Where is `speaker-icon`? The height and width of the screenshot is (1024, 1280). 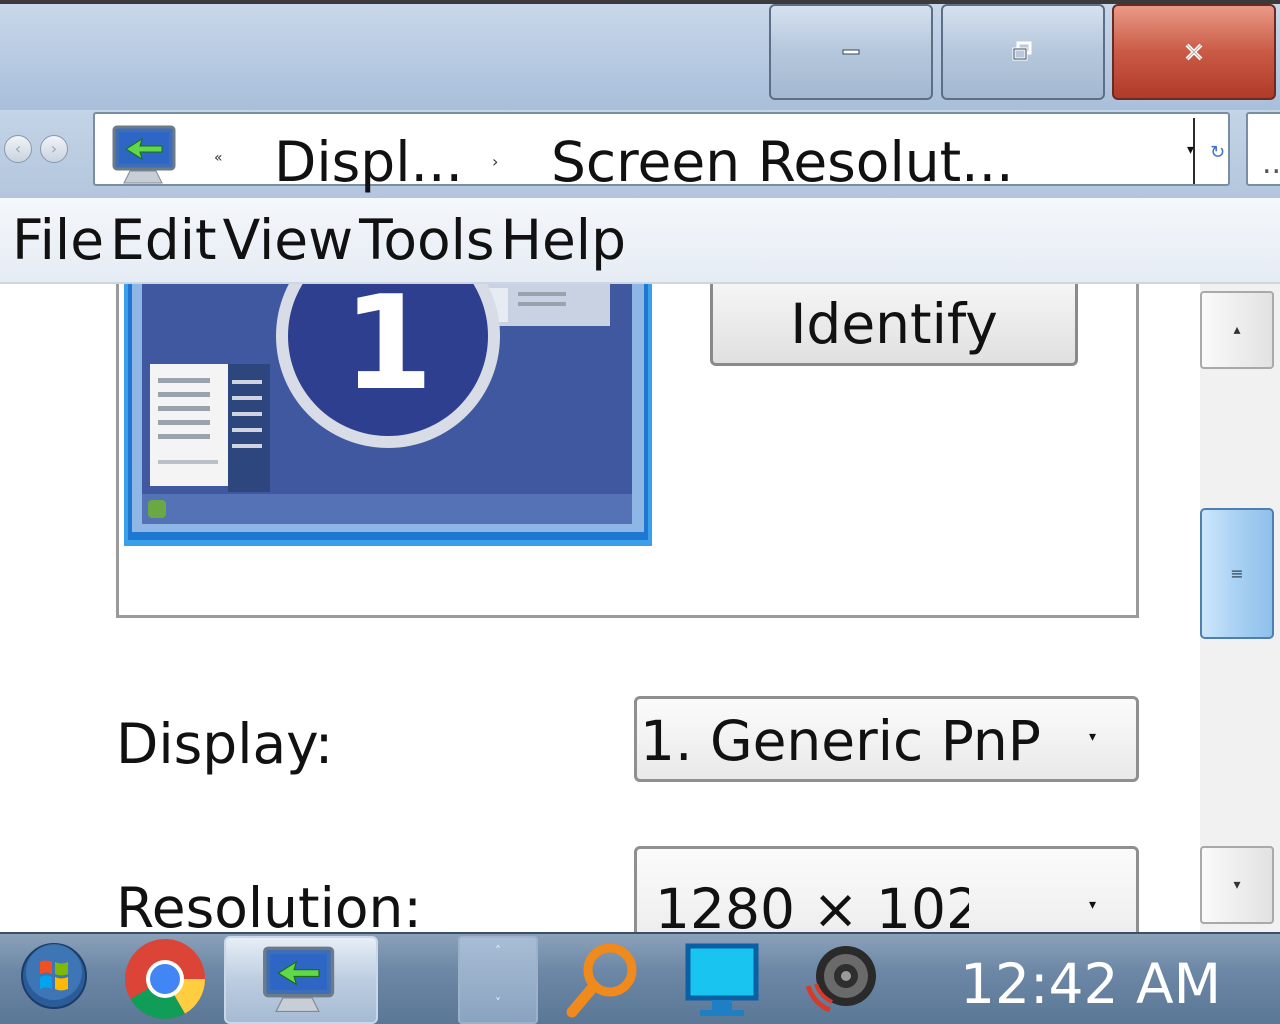 speaker-icon is located at coordinates (840, 979).